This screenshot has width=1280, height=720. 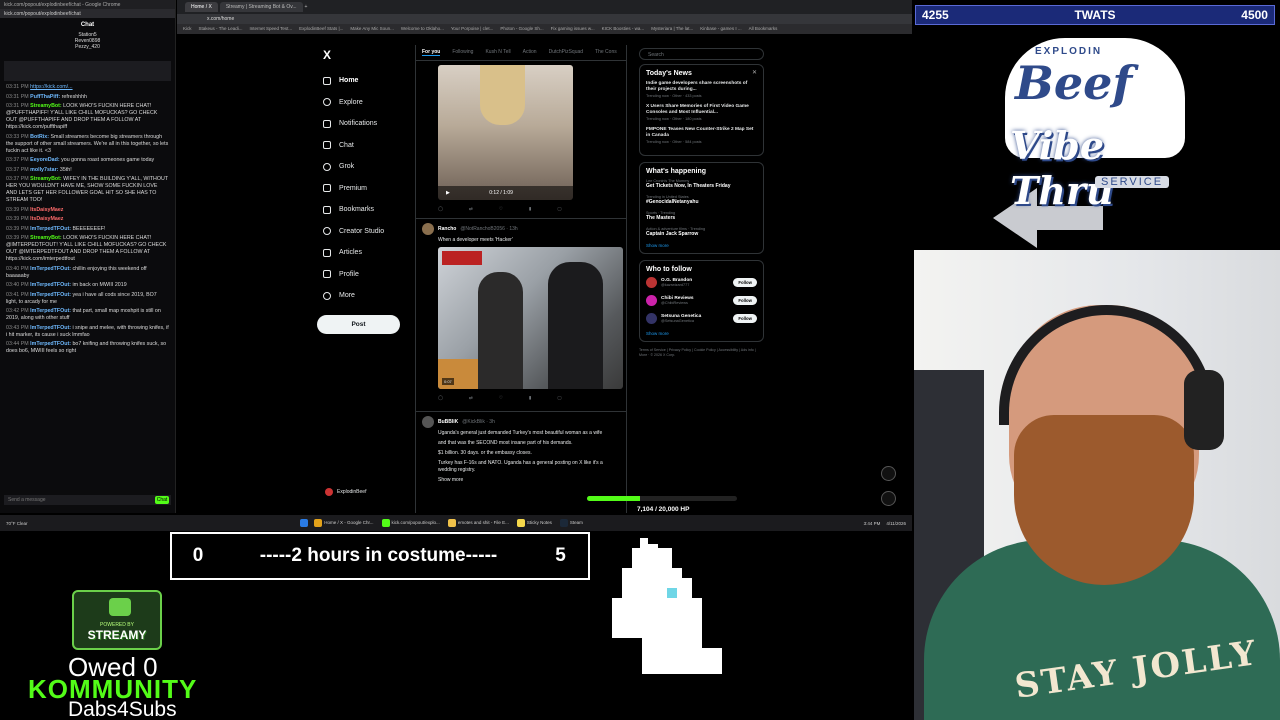 What do you see at coordinates (505, 132) in the screenshot?
I see `video-player: ▶ 0:12 / 1:09` at bounding box center [505, 132].